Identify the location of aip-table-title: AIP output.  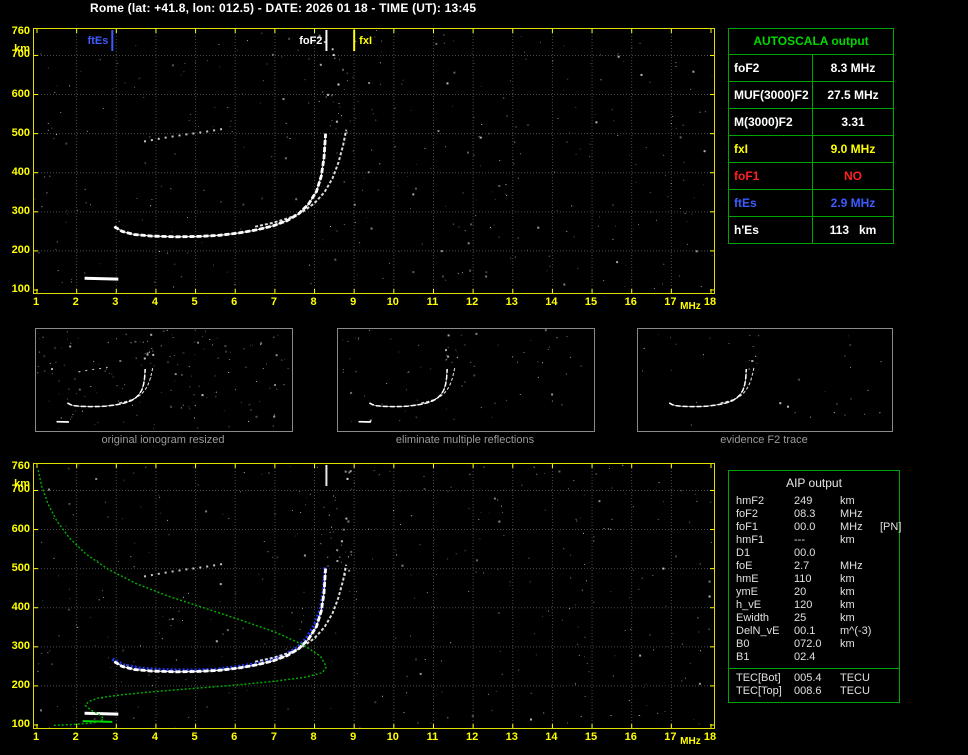
(814, 483).